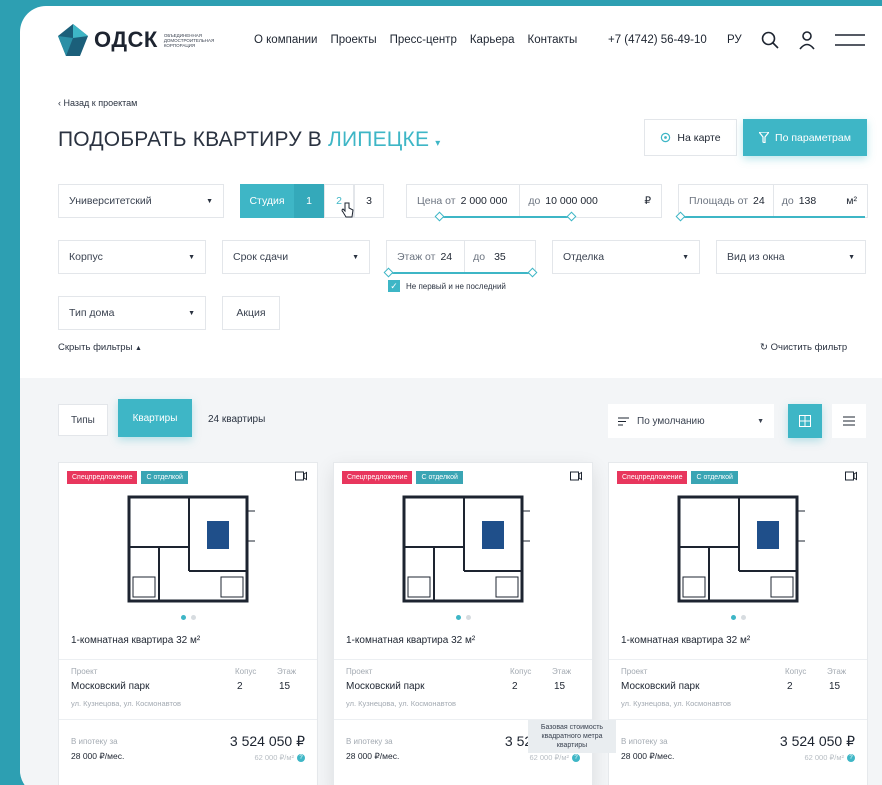  I want to click on promo-toggle: Акция, so click(251, 313).